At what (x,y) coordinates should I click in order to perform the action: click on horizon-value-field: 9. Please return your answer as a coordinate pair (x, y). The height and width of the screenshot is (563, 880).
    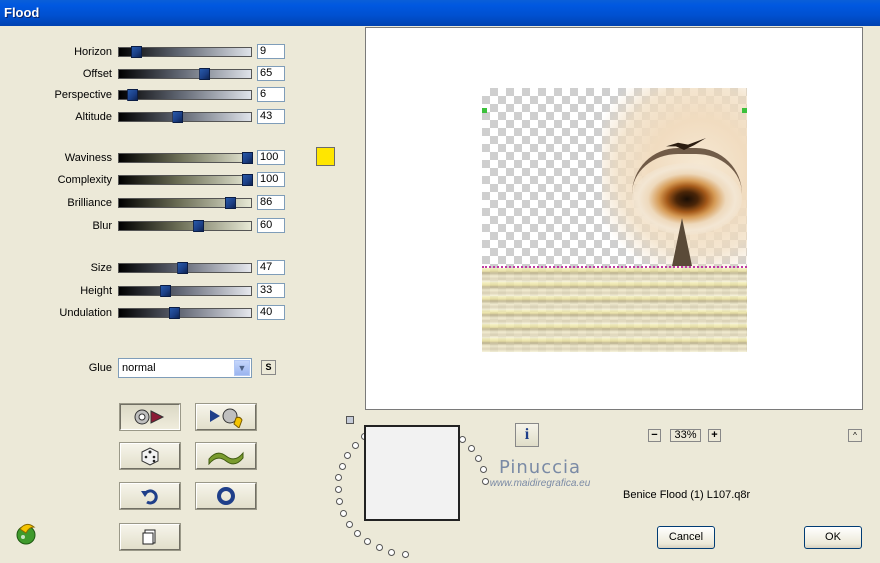
    Looking at the image, I should click on (271, 51).